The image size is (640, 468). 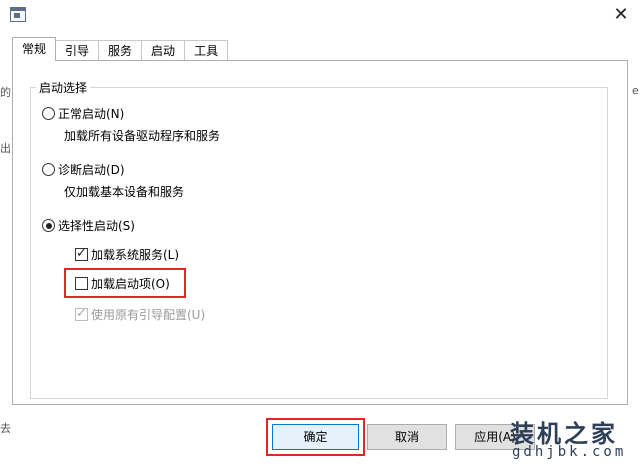 What do you see at coordinates (163, 50) in the screenshot?
I see `tab-startup: 启动` at bounding box center [163, 50].